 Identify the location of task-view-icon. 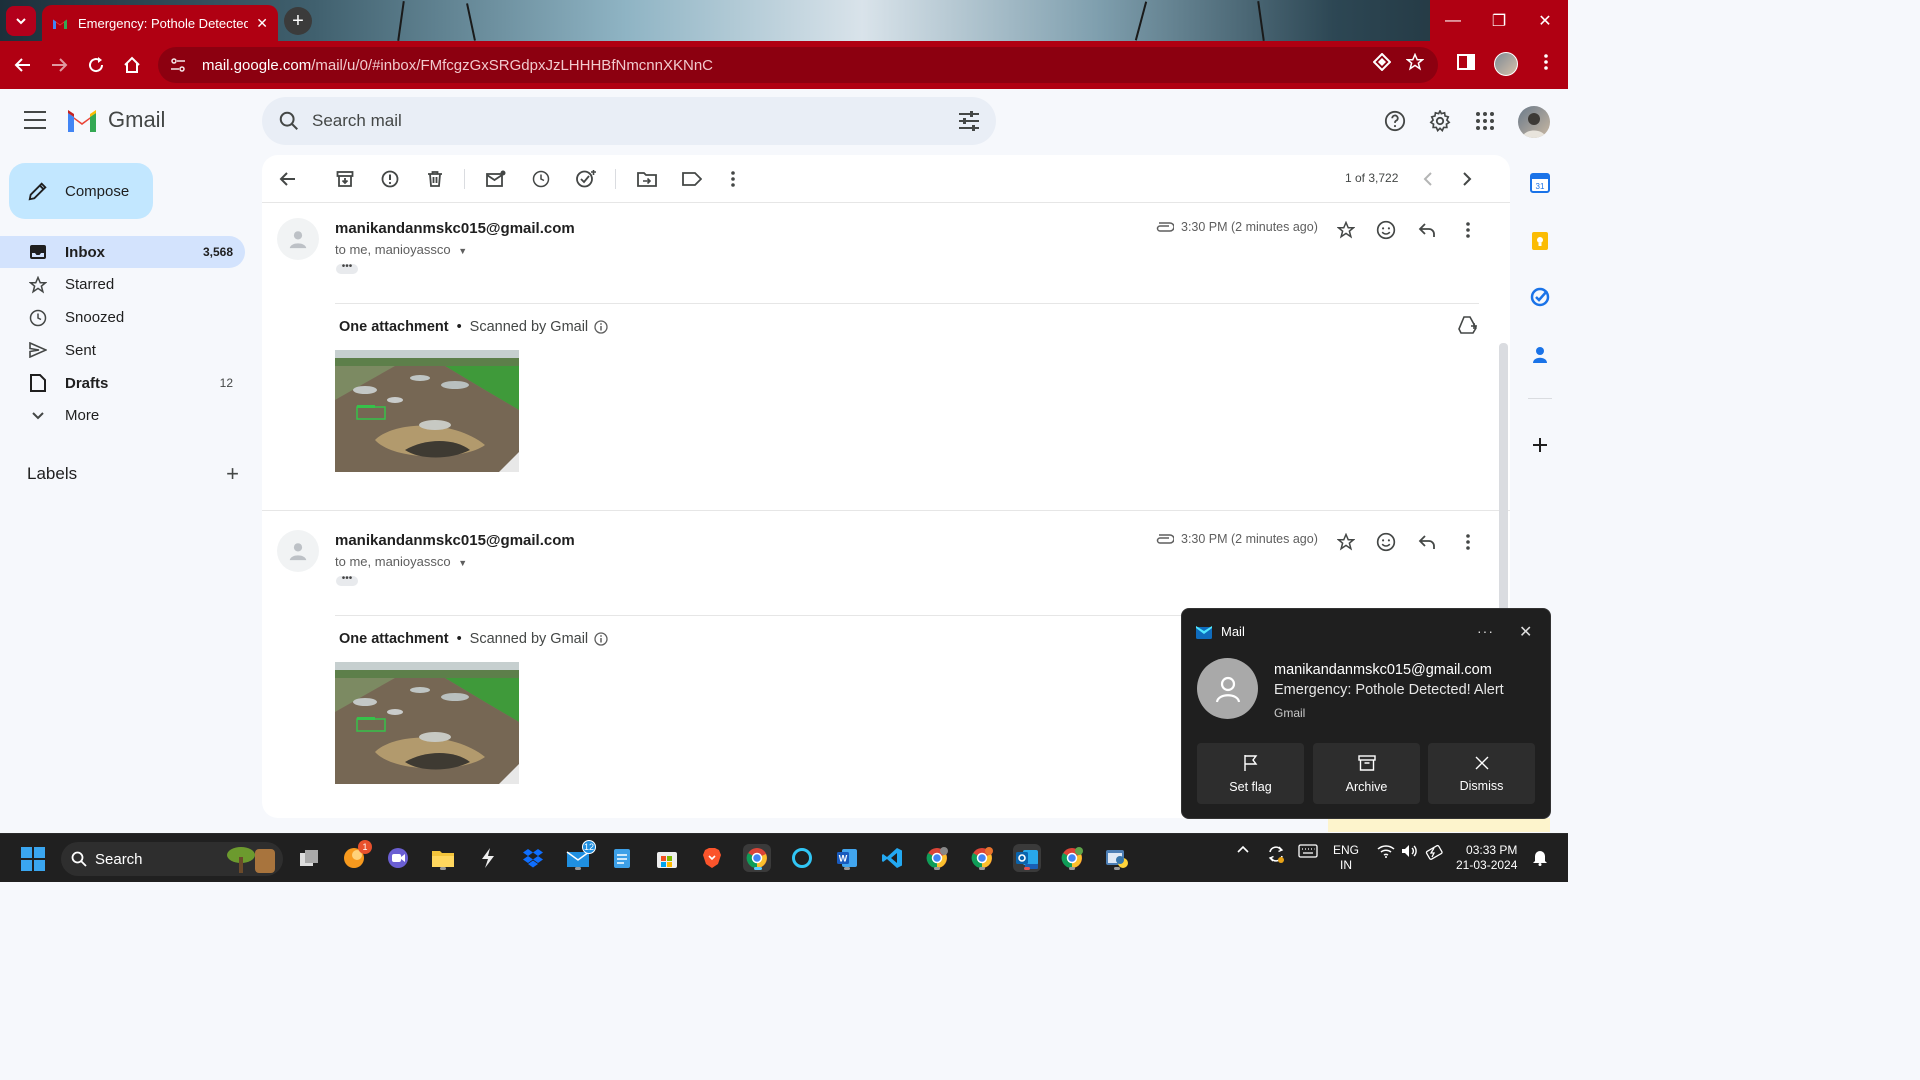
(309, 858).